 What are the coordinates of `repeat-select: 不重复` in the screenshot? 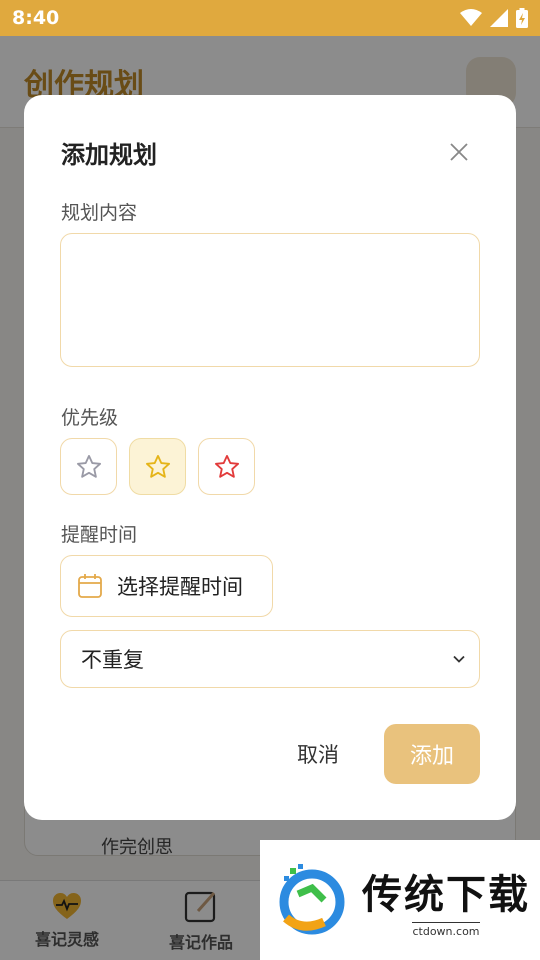 It's located at (270, 659).